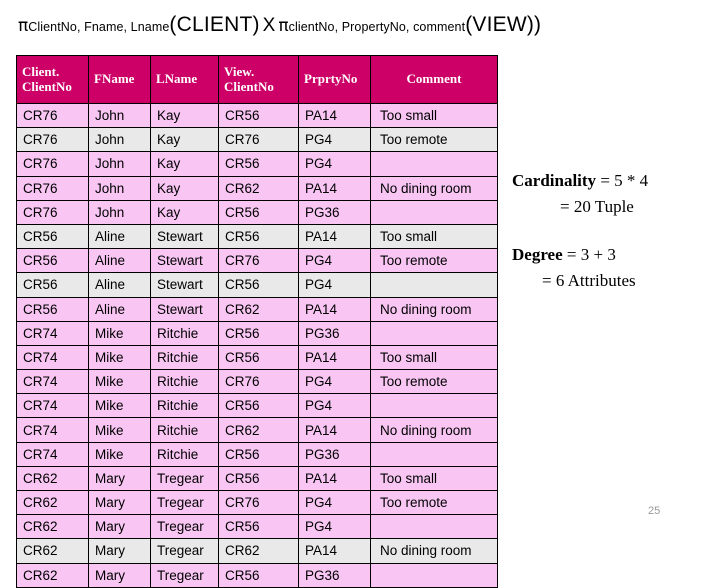  Describe the element at coordinates (537, 254) in the screenshot. I see `degree-label: Degree` at that location.